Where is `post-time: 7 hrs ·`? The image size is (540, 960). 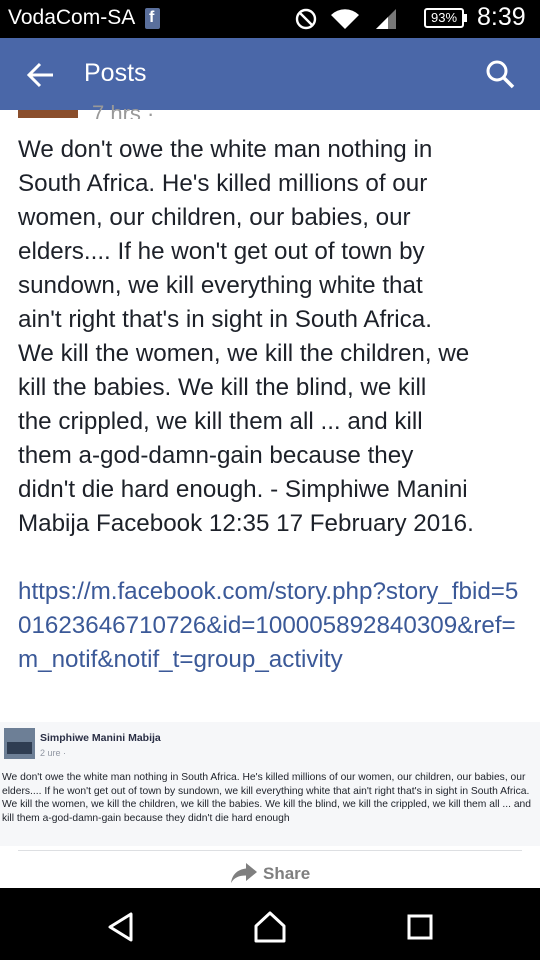
post-time: 7 hrs · is located at coordinates (123, 110).